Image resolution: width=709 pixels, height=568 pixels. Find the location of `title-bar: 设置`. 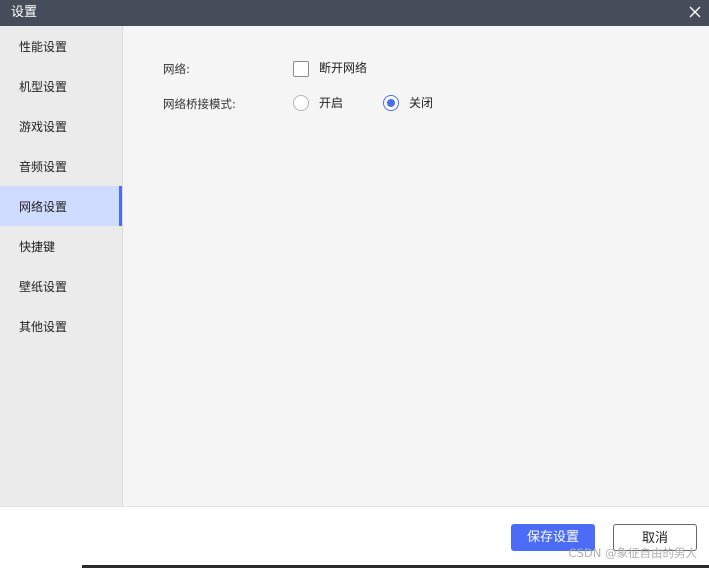

title-bar: 设置 is located at coordinates (354, 13).